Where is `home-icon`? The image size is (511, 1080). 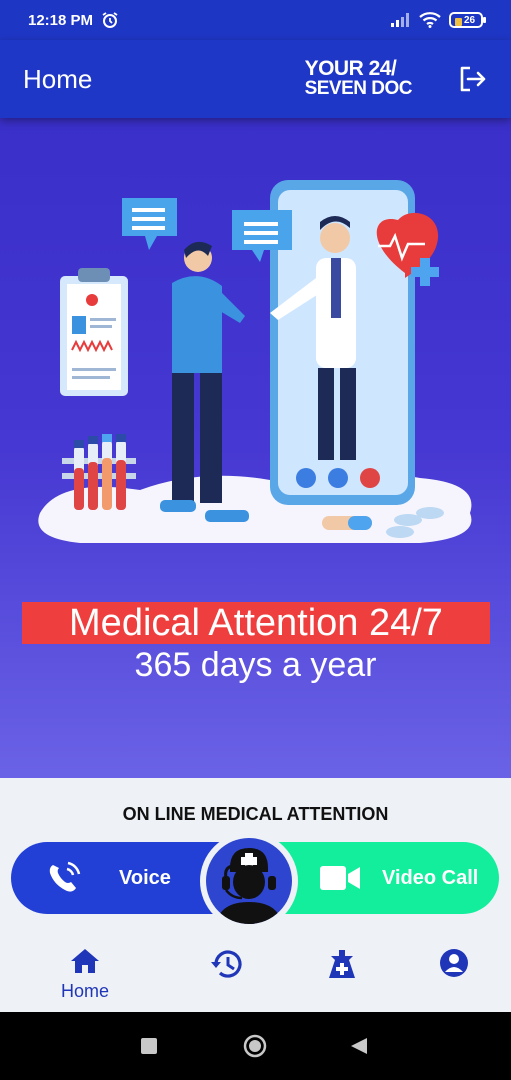
home-icon is located at coordinates (85, 961).